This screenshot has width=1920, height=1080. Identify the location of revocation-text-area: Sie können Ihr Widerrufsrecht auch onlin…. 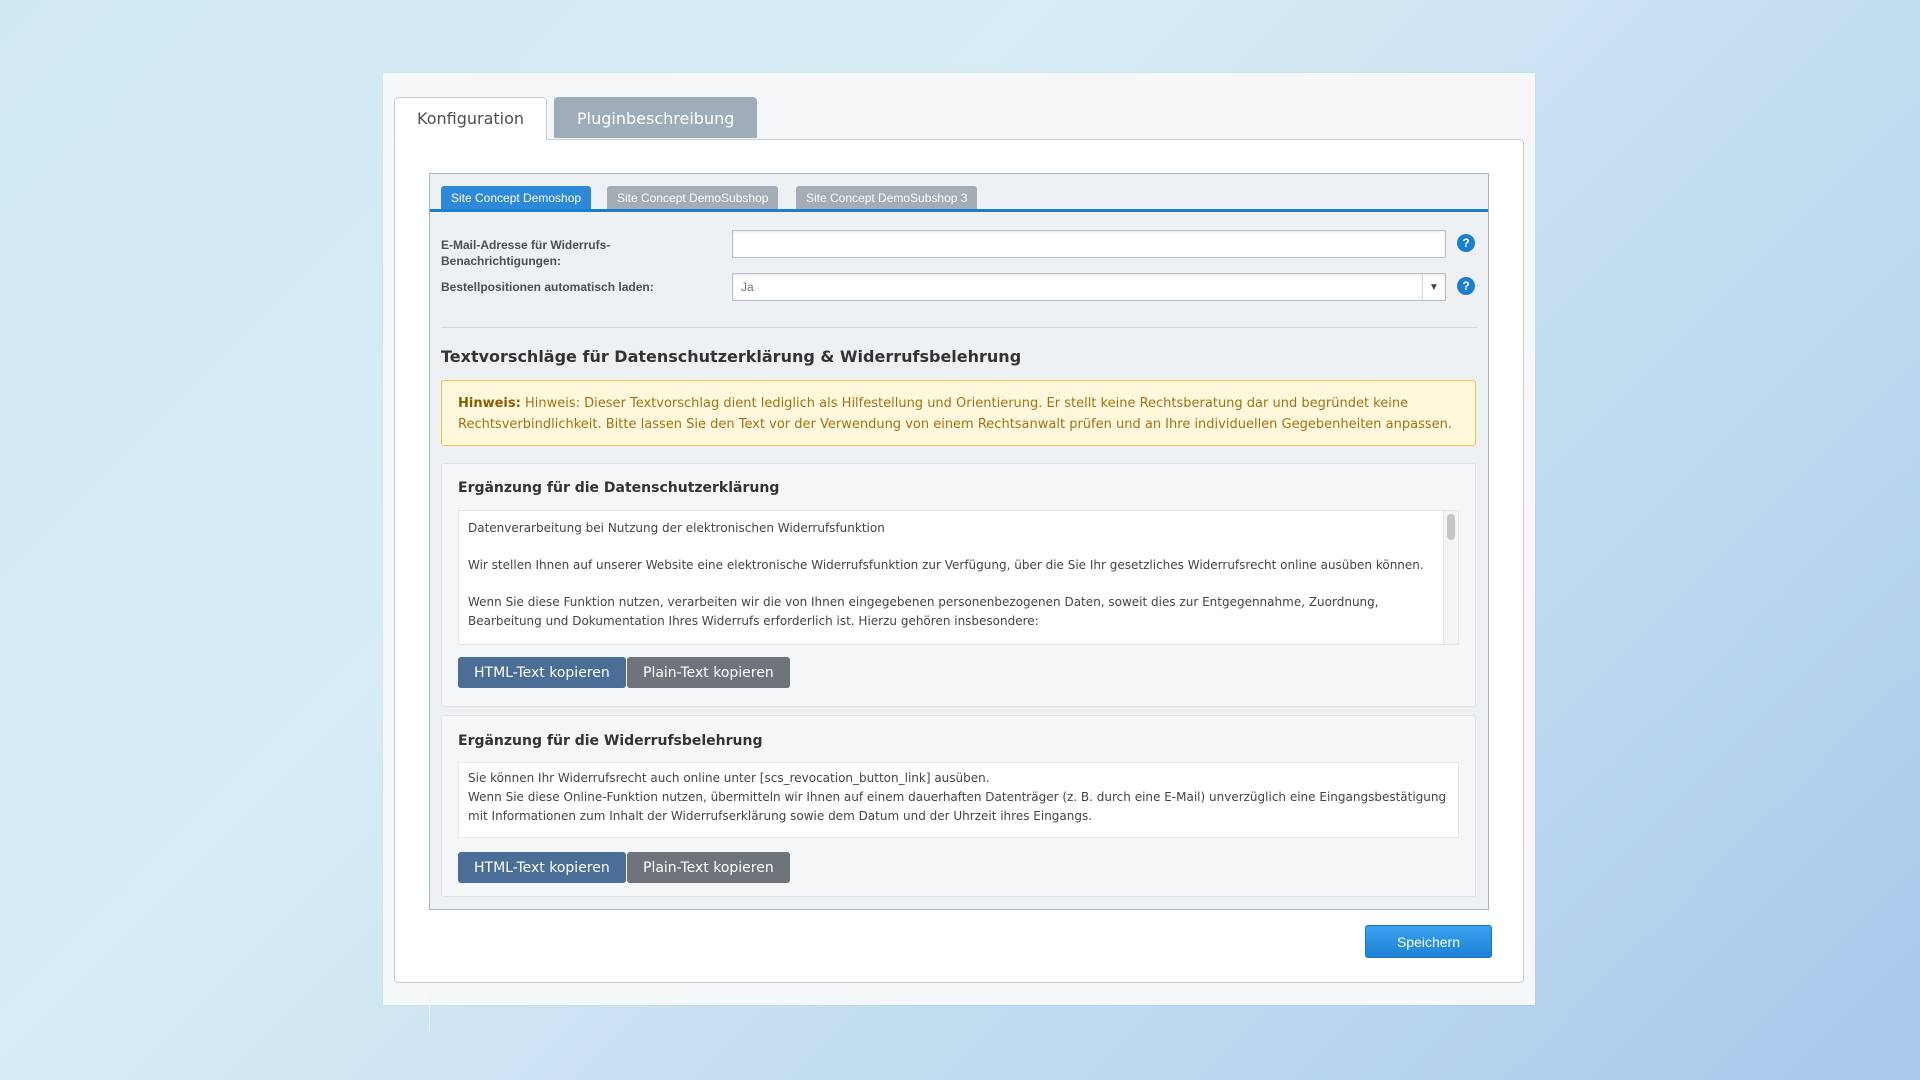
(958, 800).